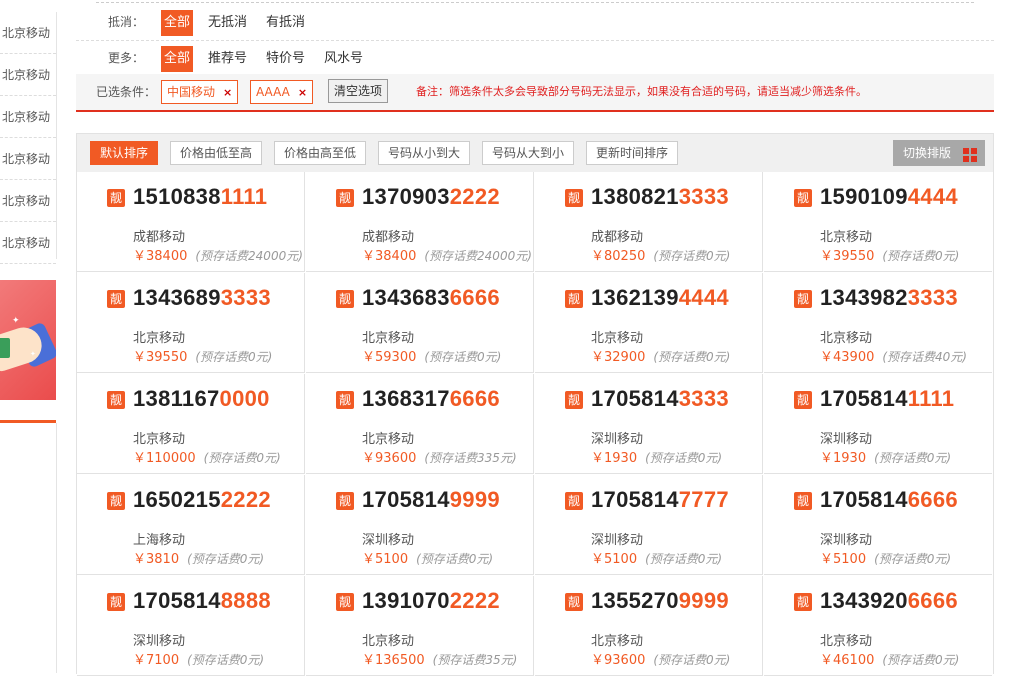 The image size is (1026, 676). Describe the element at coordinates (191, 626) in the screenshot. I see `number-card: 靓 17058148888 深圳移动 ￥7100 (预存话费0元)` at that location.